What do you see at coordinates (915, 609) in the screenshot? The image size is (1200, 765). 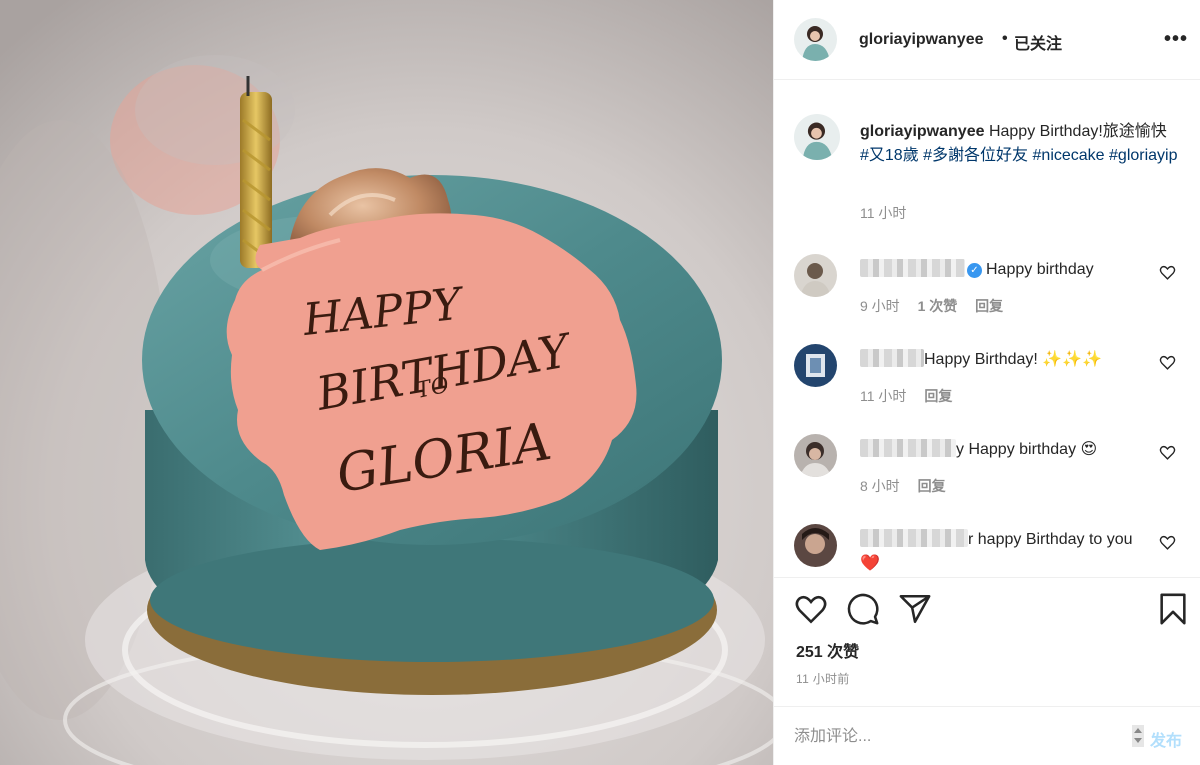 I see `share-send-icon` at bounding box center [915, 609].